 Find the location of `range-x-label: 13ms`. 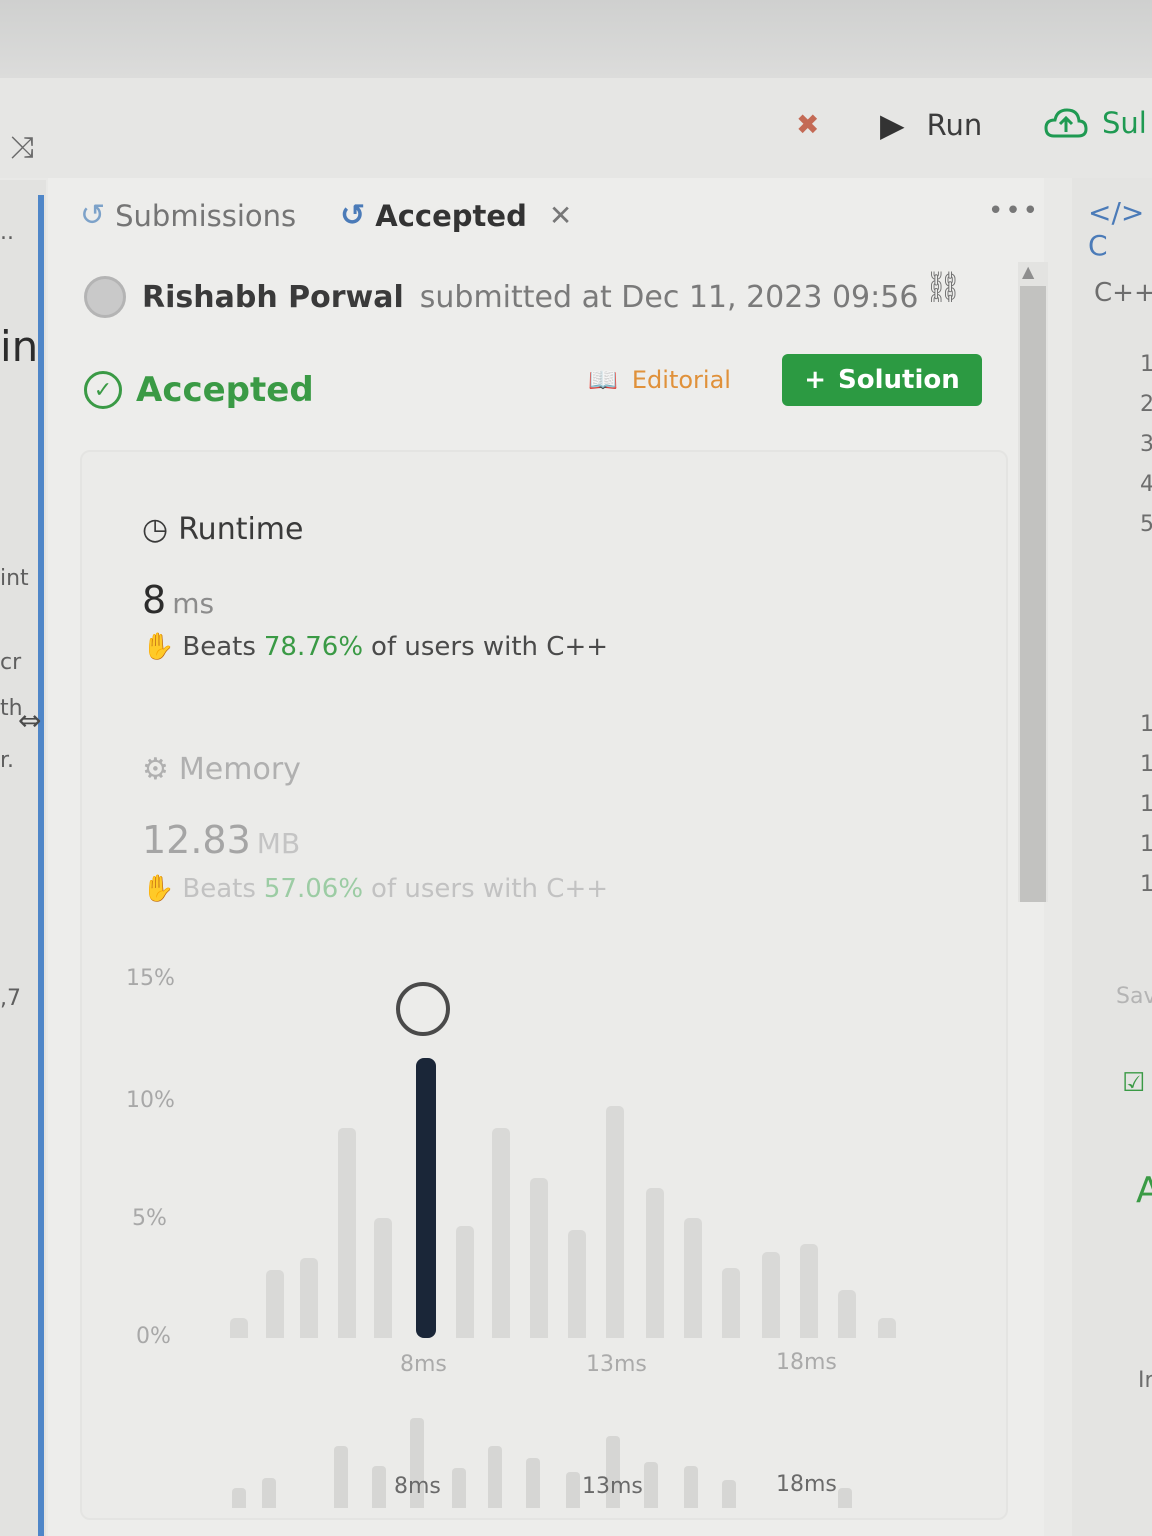

range-x-label: 13ms is located at coordinates (612, 1486).